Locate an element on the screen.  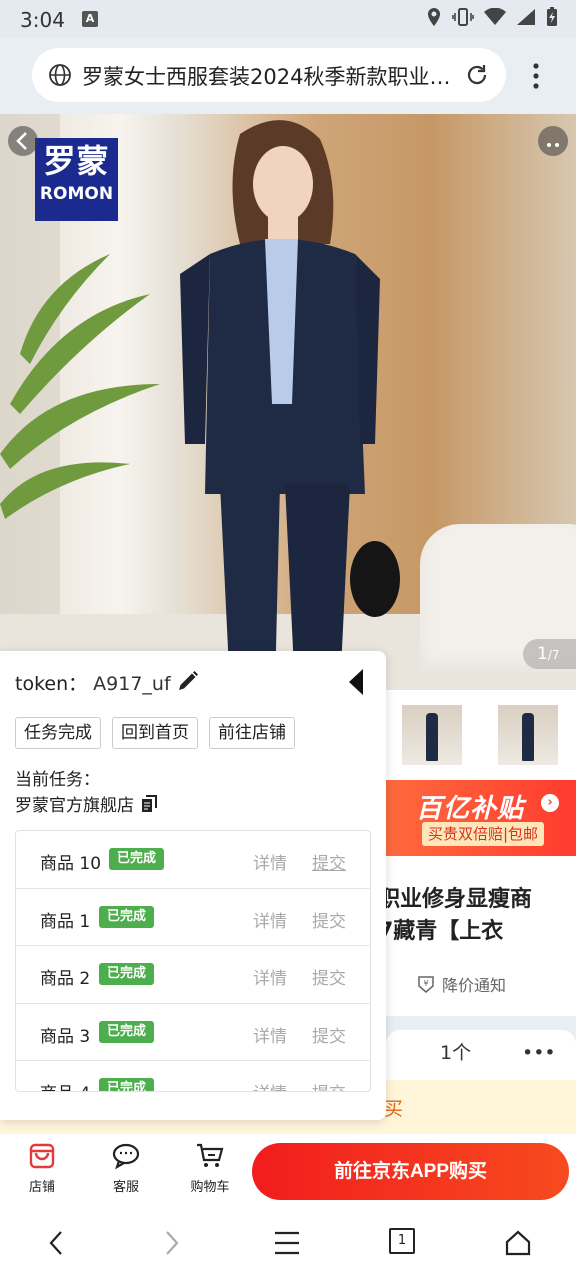
chevron-left-icon is located at coordinates (21, 141).